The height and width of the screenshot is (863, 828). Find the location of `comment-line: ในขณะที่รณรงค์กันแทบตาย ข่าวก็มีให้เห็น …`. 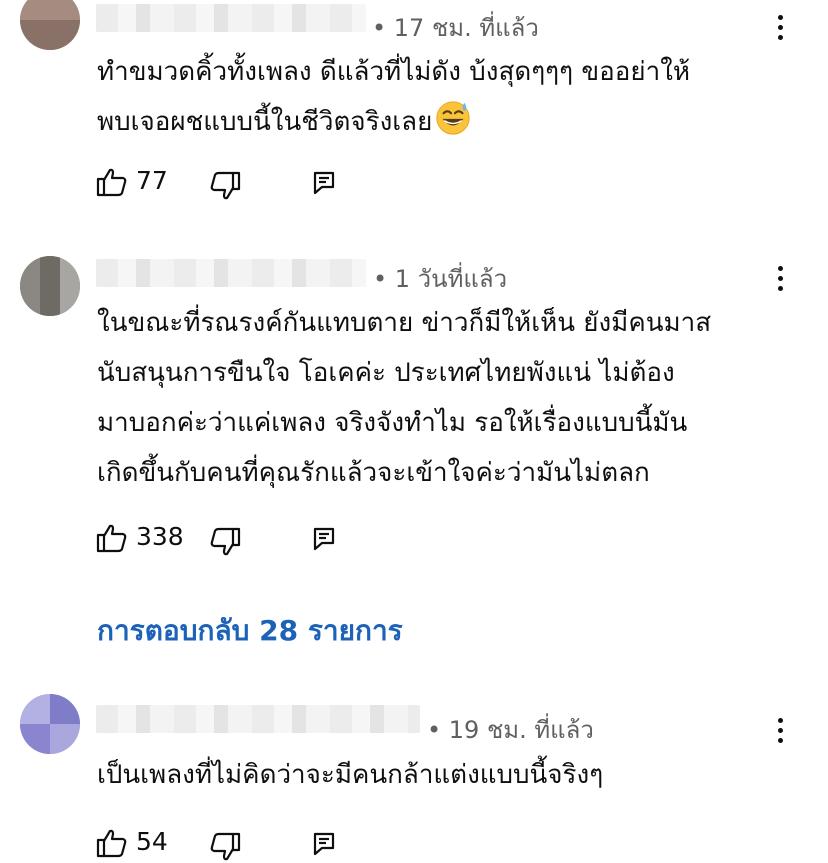

comment-line: ในขณะที่รณรงค์กันแทบตาย ข่าวก็มีให้เห็น … is located at coordinates (404, 323).